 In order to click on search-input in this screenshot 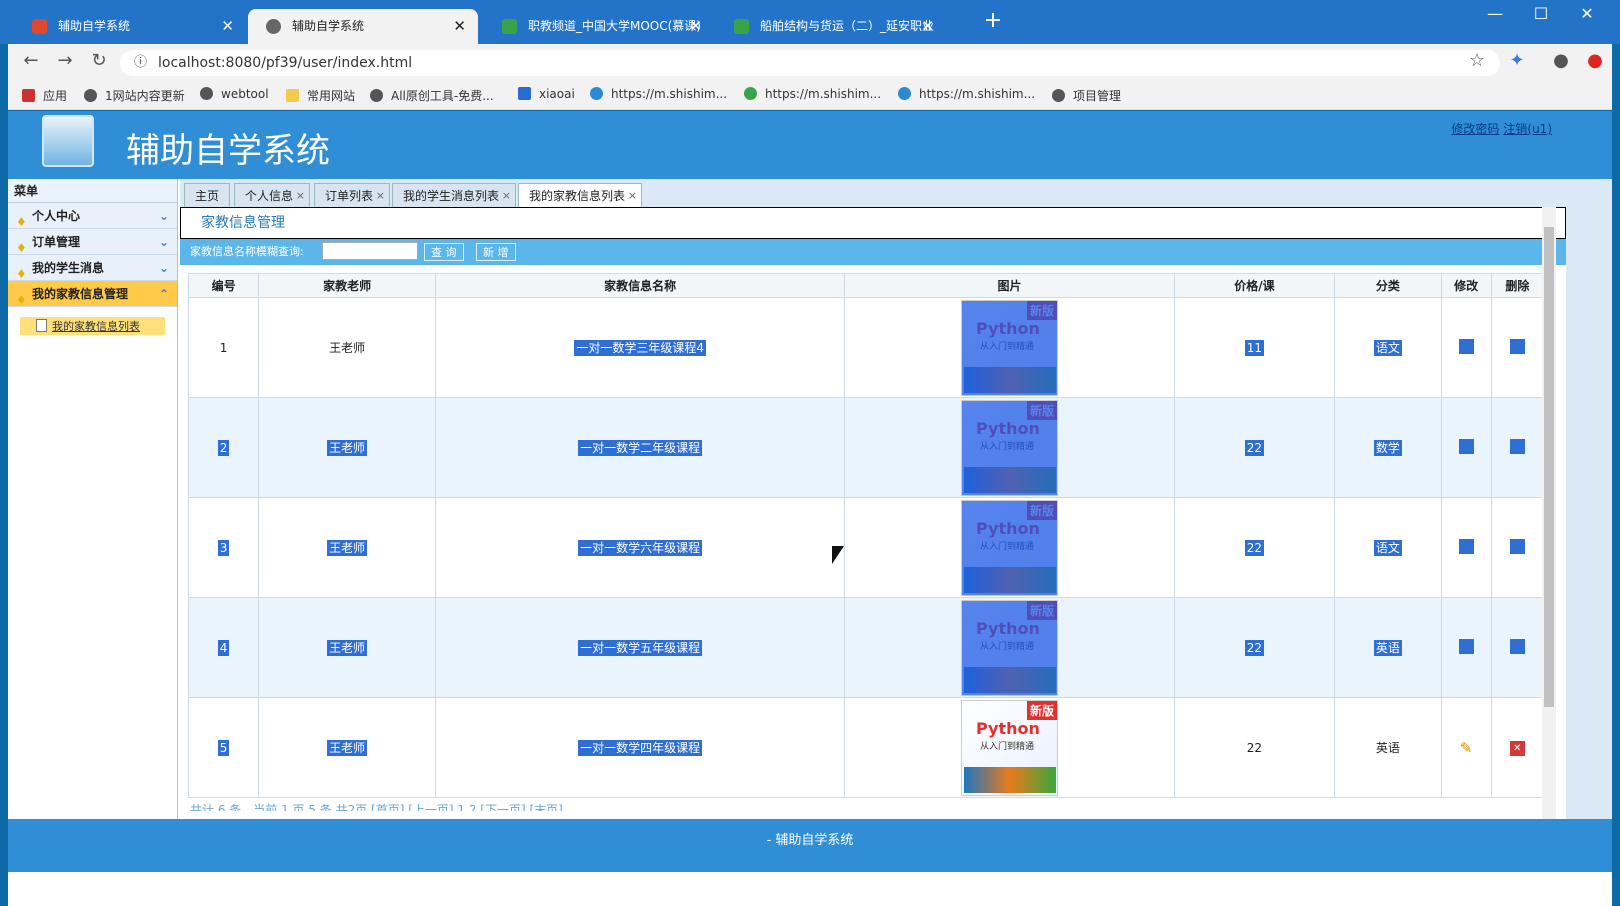, I will do `click(370, 251)`.